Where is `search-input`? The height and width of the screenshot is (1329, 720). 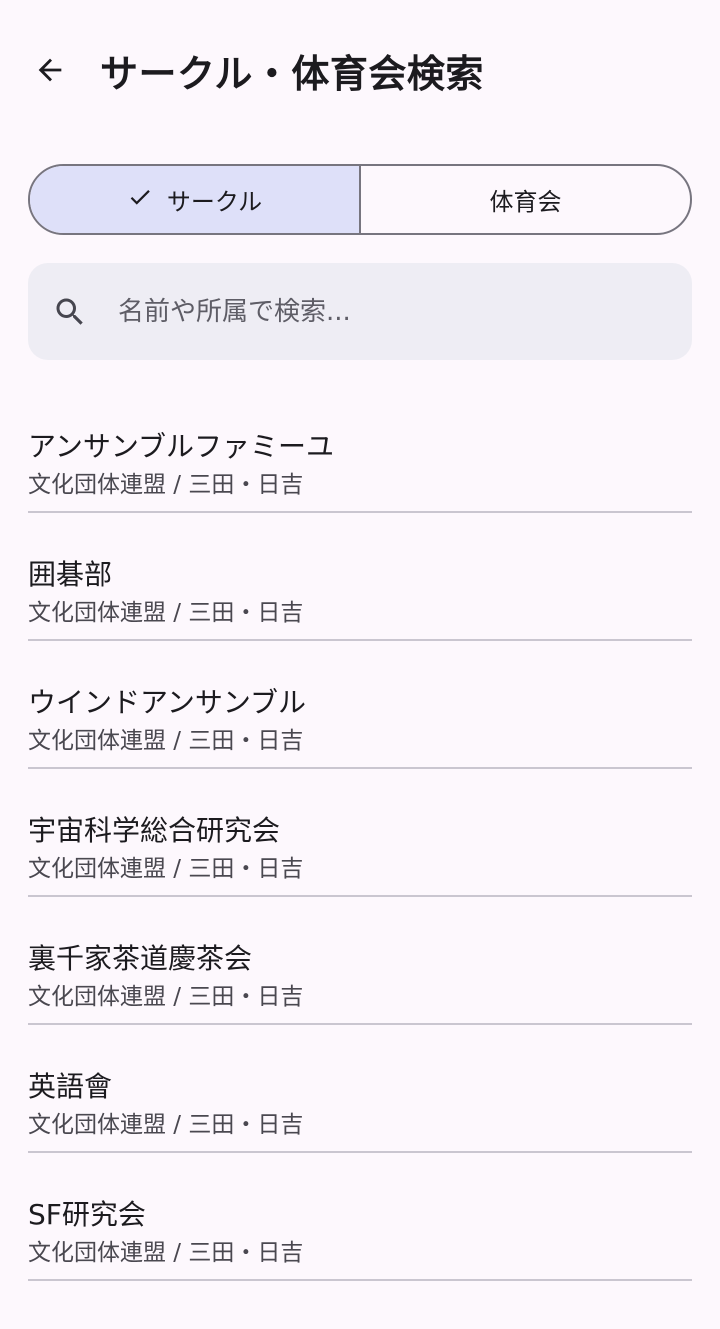 search-input is located at coordinates (378, 311).